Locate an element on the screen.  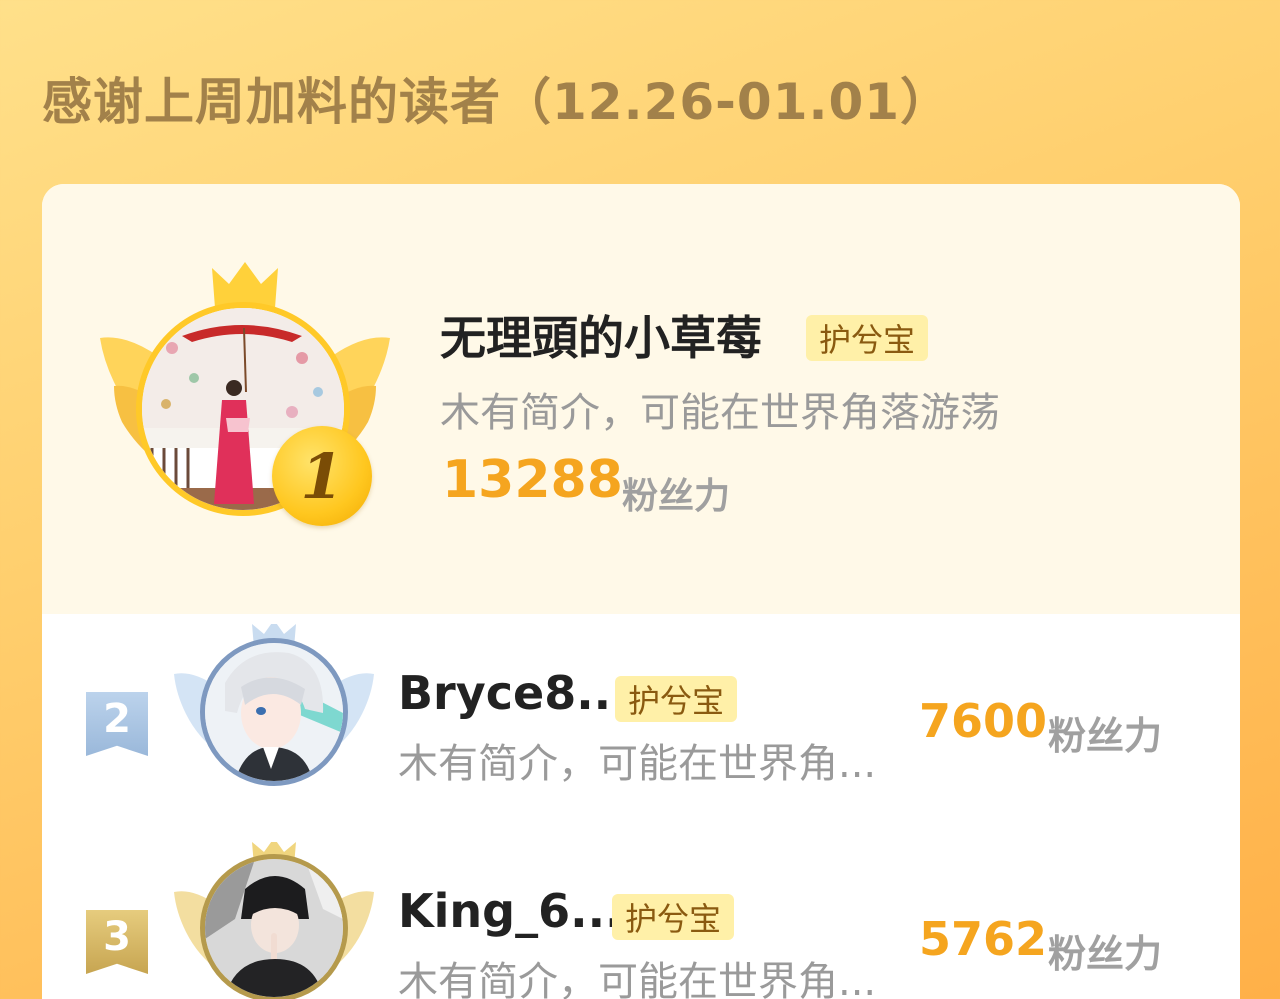
avatar-anime-boy-icon is located at coordinates (274, 712).